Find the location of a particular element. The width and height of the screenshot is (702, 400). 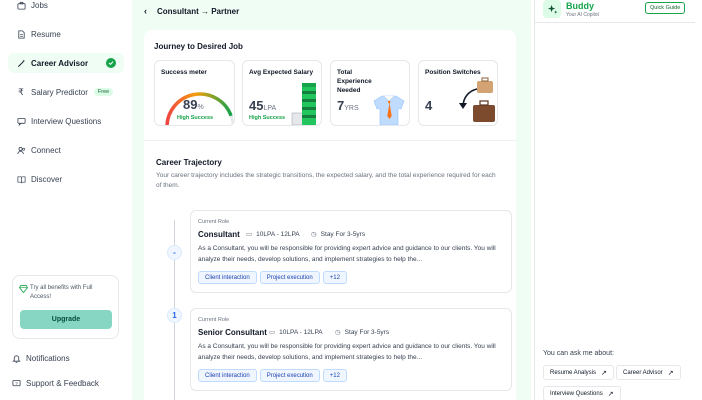

stat-unit: % is located at coordinates (200, 107).